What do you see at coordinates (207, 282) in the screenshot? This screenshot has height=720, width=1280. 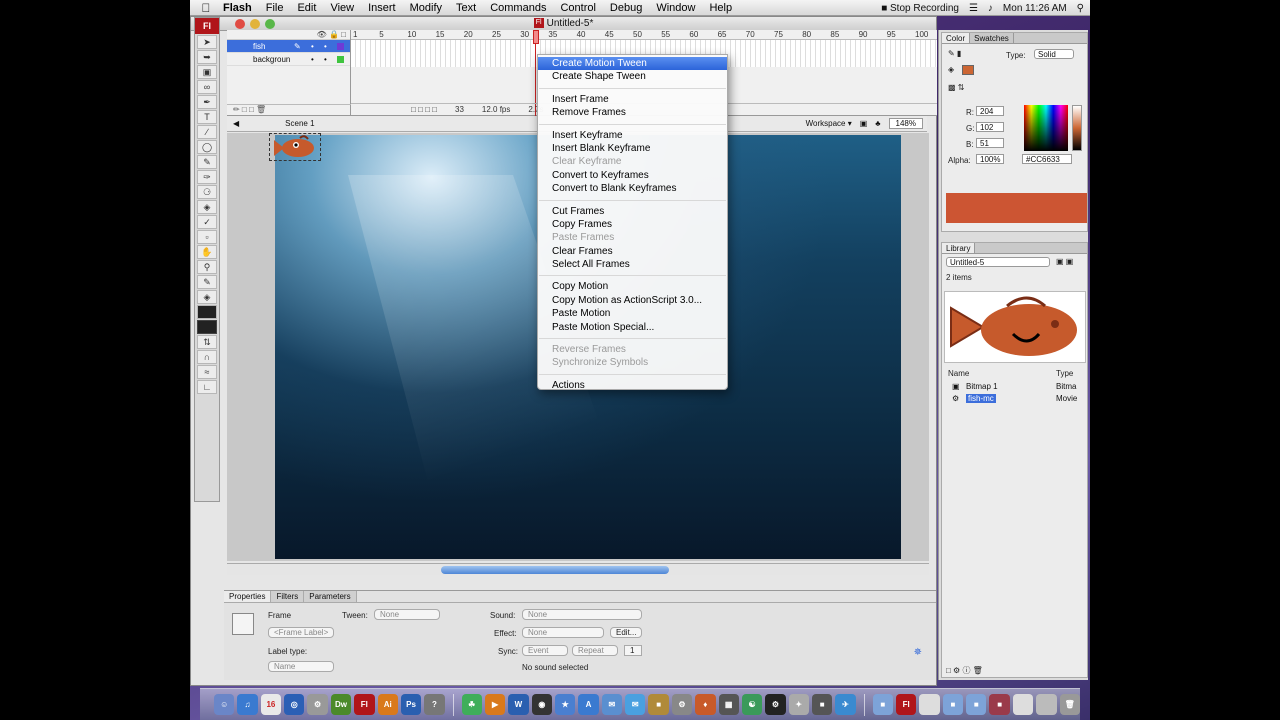 I see `stroke-color-icon: ✎` at bounding box center [207, 282].